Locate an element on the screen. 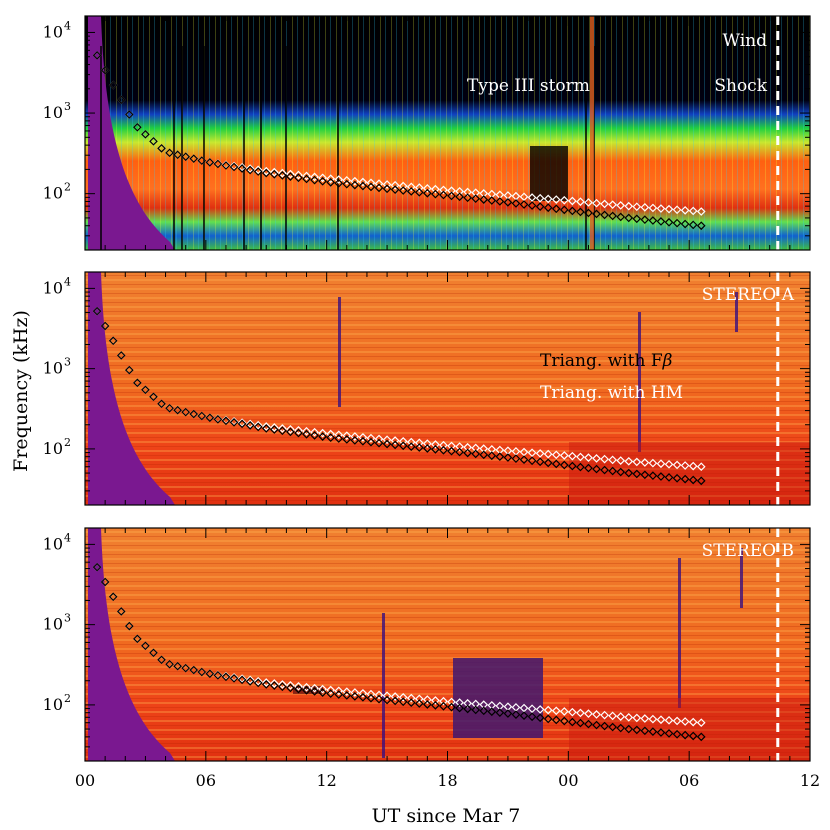  stereo-b-dark-patch is located at coordinates (498, 698).